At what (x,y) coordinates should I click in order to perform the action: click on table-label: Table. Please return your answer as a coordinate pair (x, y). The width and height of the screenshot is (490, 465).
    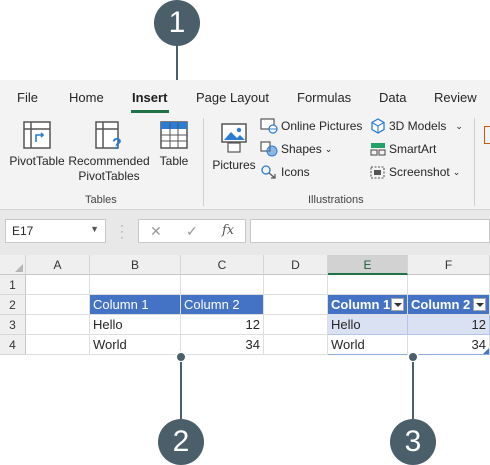
    Looking at the image, I should click on (174, 161).